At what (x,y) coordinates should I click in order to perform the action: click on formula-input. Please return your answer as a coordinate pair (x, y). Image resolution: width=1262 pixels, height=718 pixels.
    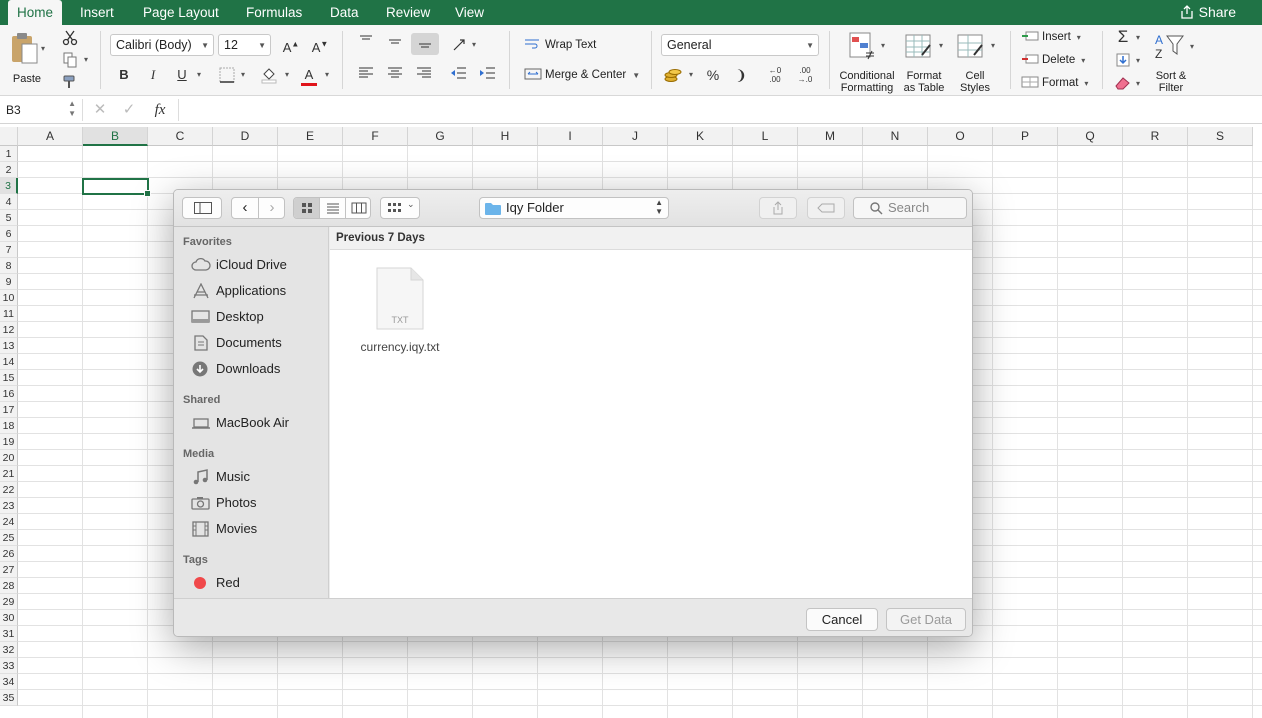
    Looking at the image, I should click on (718, 110).